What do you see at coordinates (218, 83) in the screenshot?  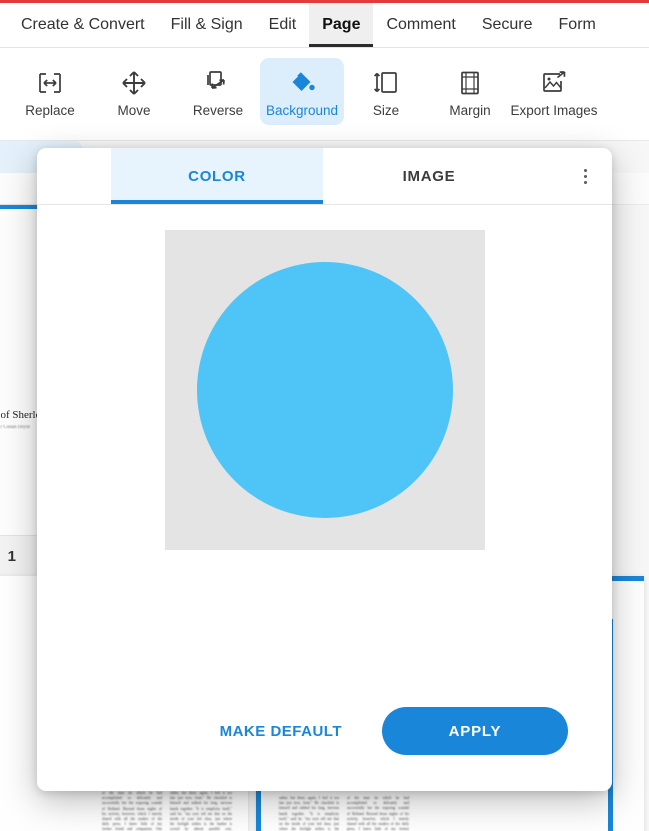 I see `reverse-pages-icon` at bounding box center [218, 83].